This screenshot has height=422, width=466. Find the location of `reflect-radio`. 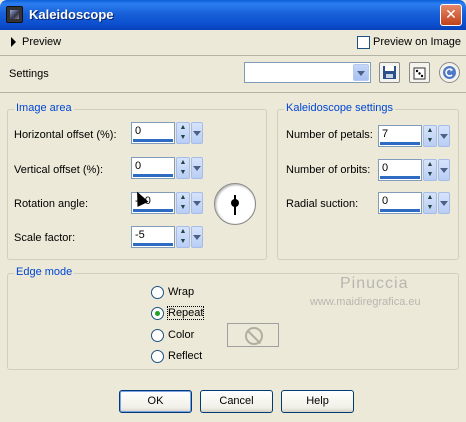

reflect-radio is located at coordinates (157, 356).